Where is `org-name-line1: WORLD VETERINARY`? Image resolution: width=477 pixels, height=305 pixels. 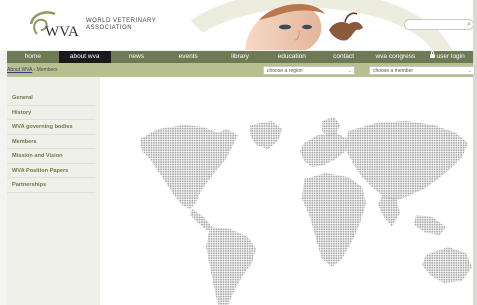 org-name-line1: WORLD VETERINARY is located at coordinates (121, 21).